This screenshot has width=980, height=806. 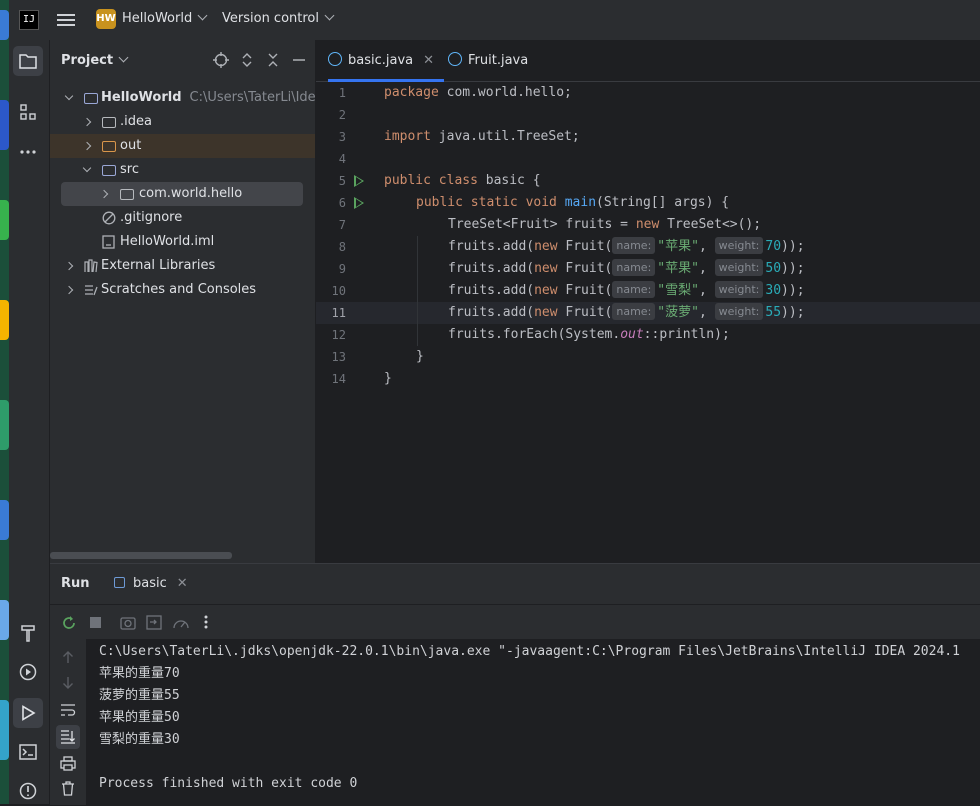 I want to click on tree-item-path: C:\Users\TaterLi\IdeaPr, so click(x=263, y=97).